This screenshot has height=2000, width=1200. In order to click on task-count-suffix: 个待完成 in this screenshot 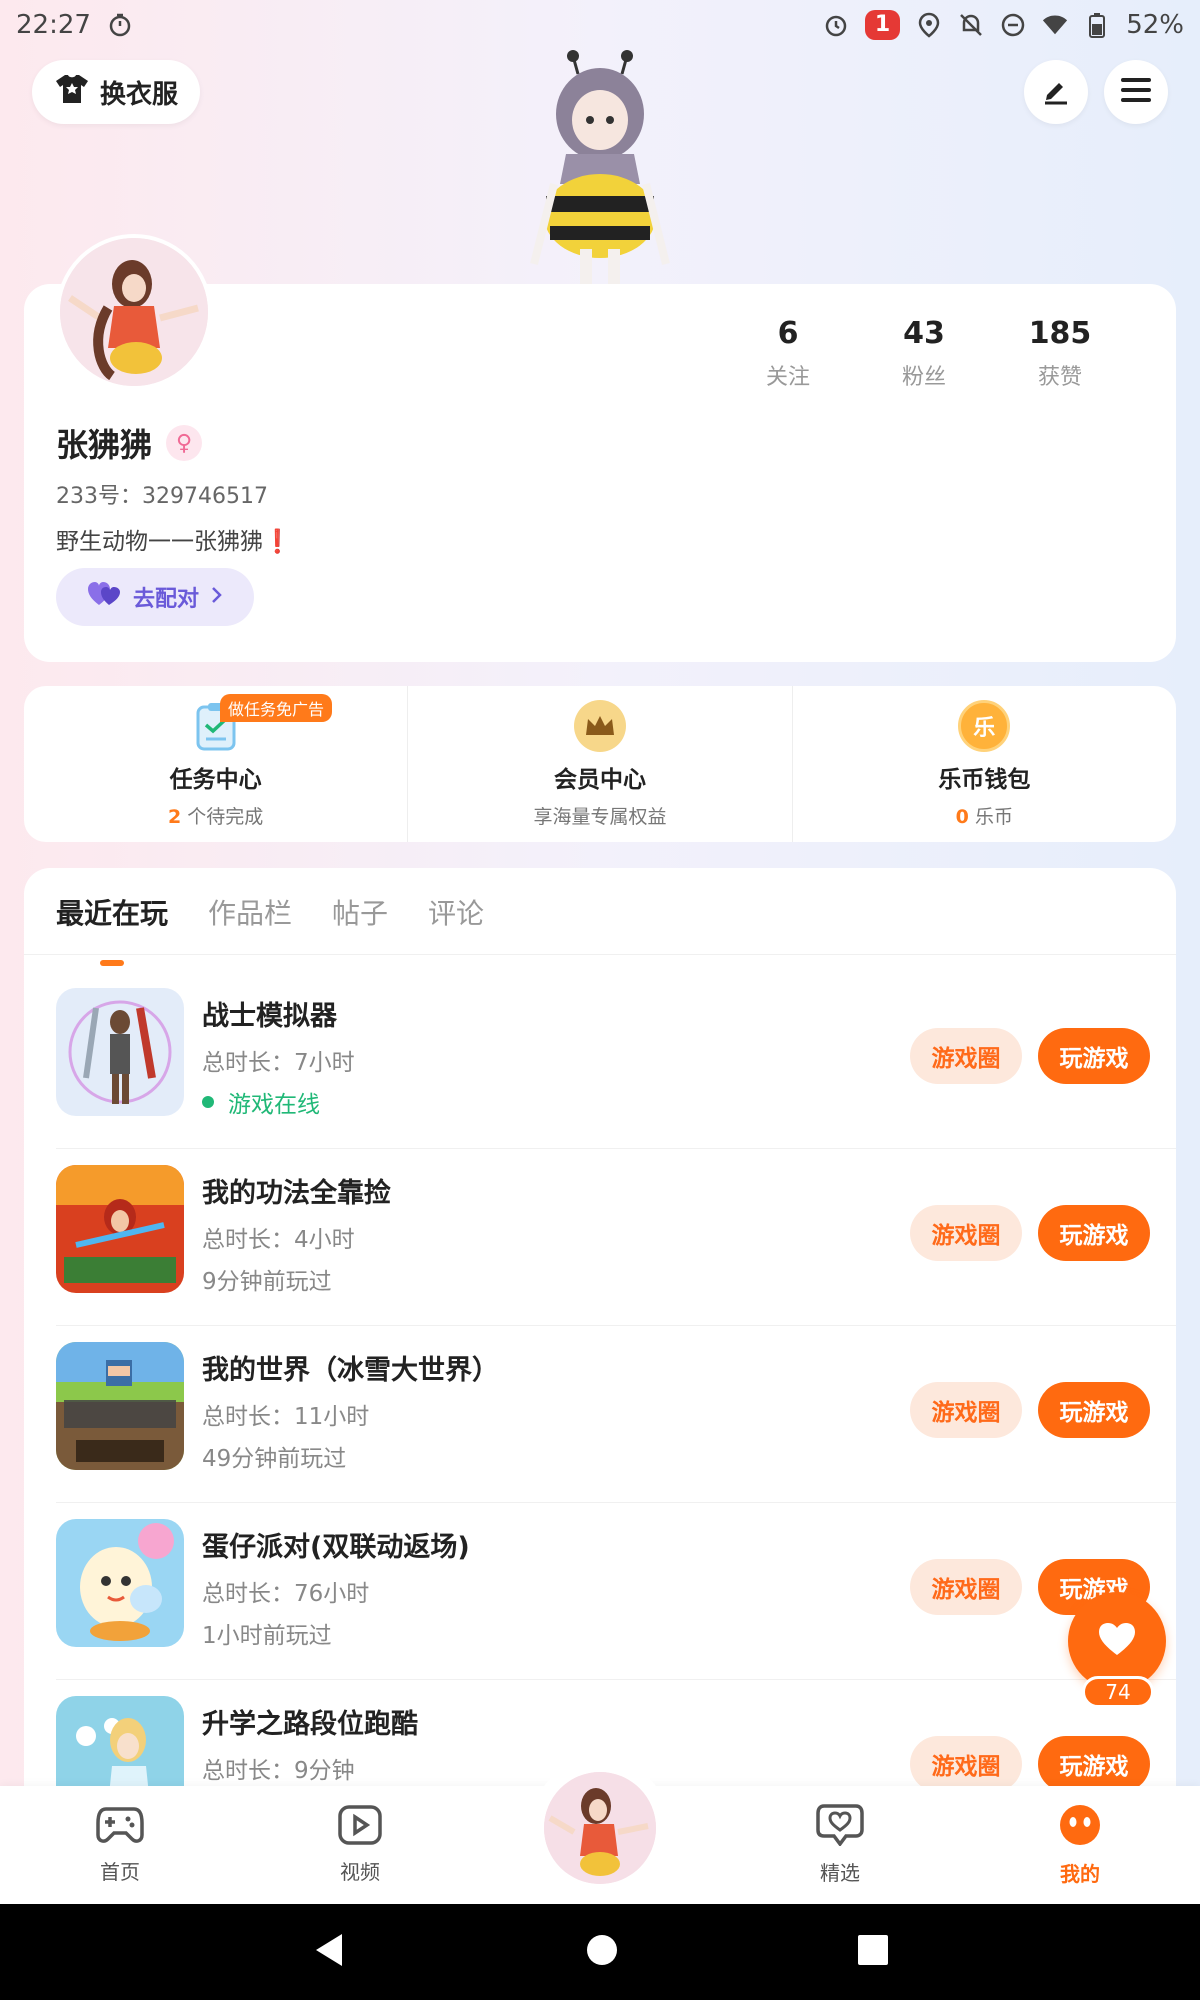, I will do `click(222, 816)`.